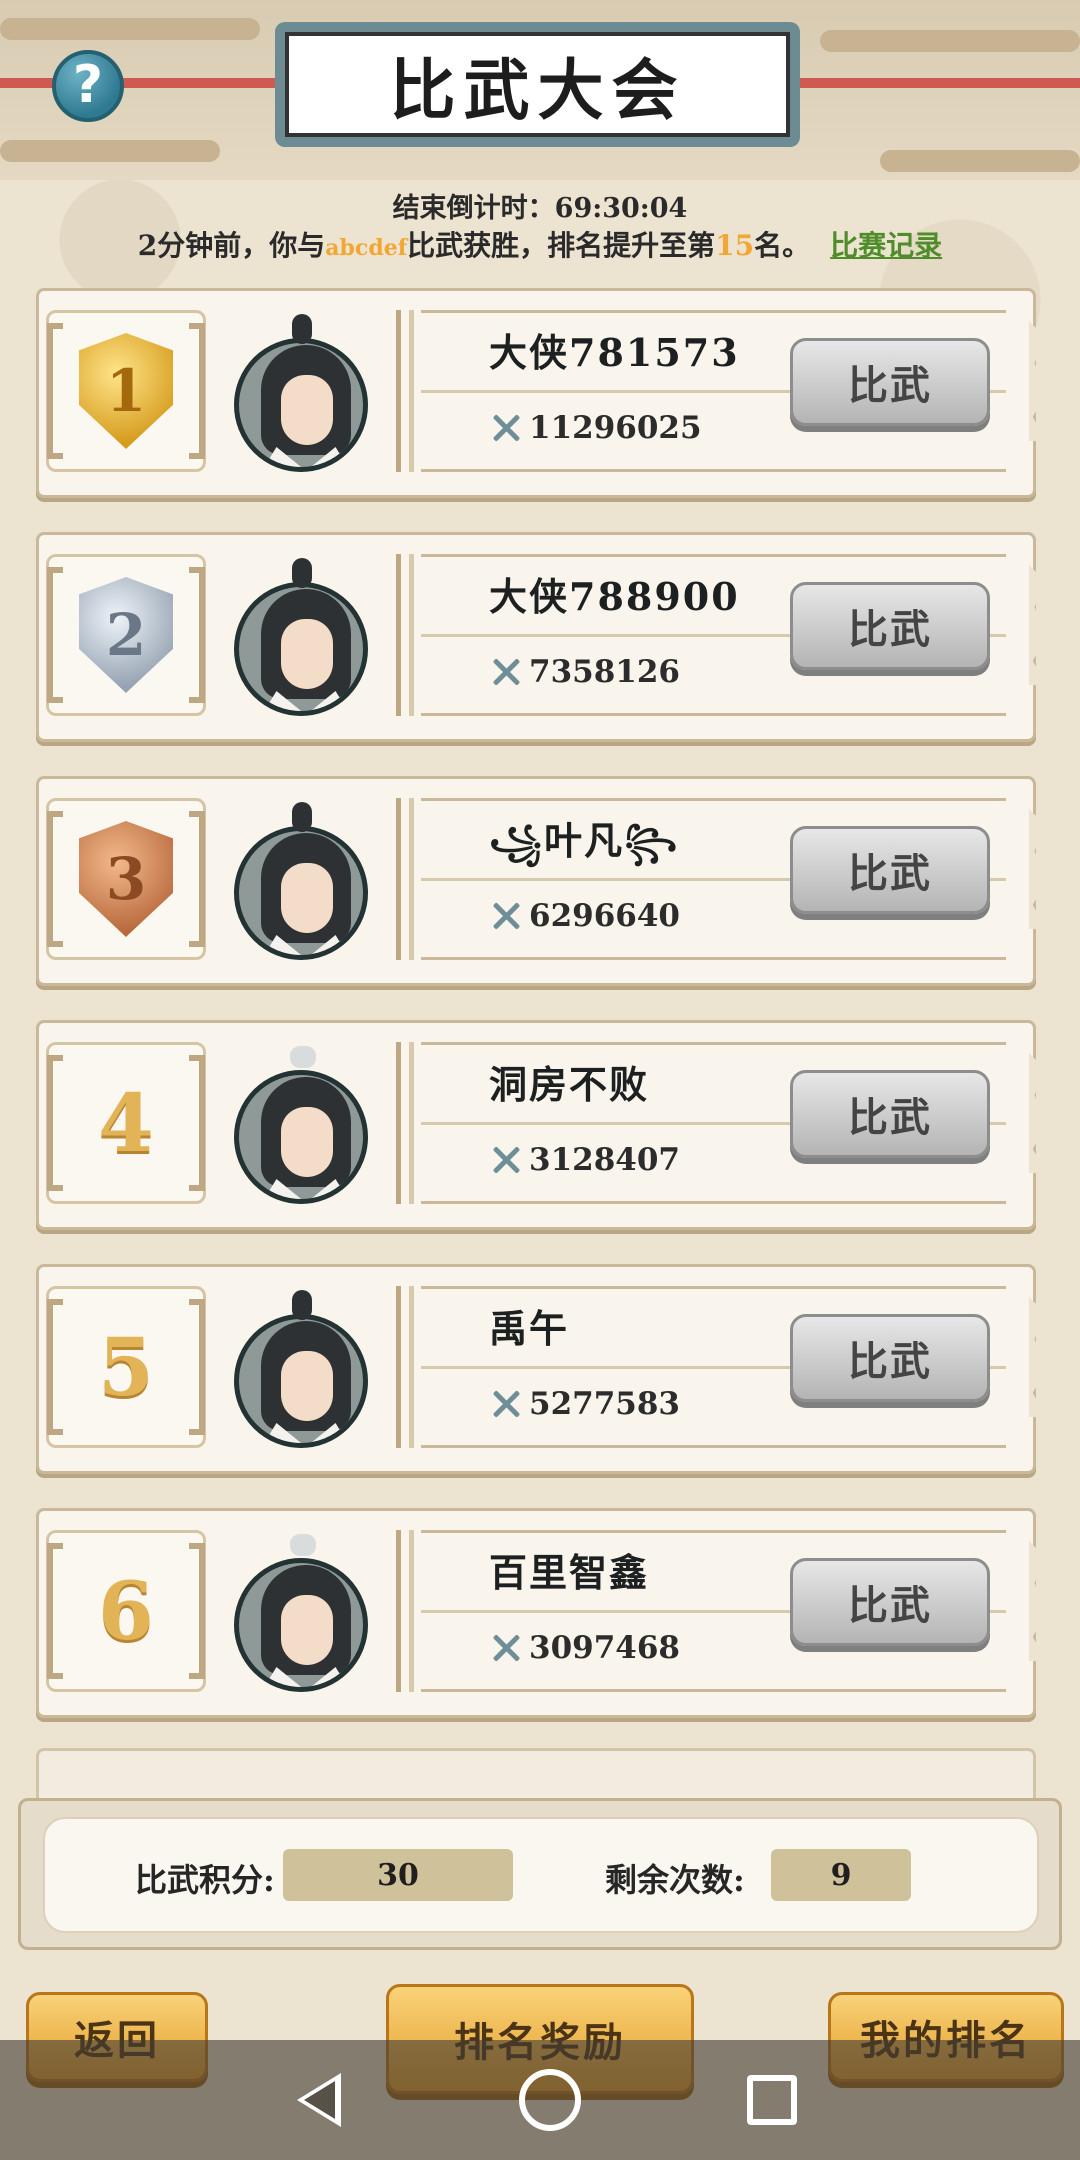 The width and height of the screenshot is (1080, 2160). What do you see at coordinates (366, 248) in the screenshot?
I see `notice-opponent: abcdef` at bounding box center [366, 248].